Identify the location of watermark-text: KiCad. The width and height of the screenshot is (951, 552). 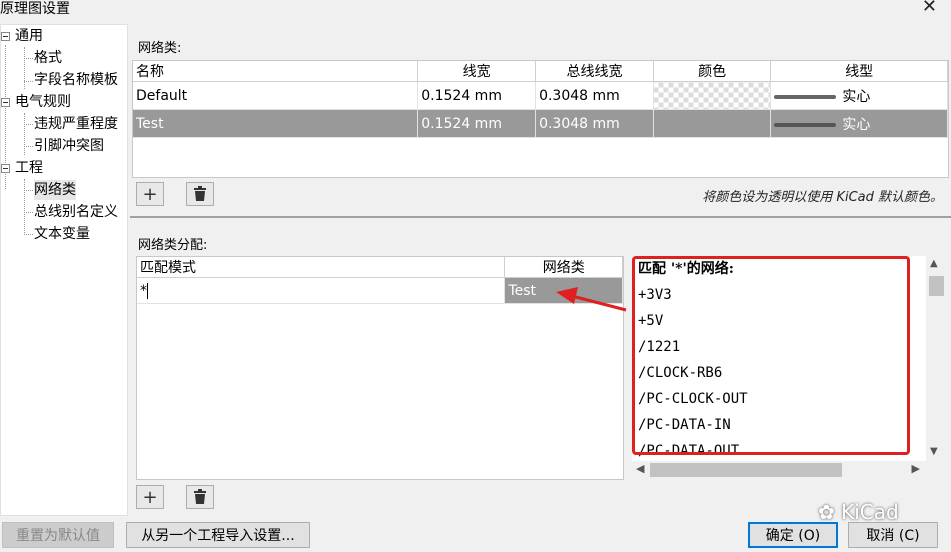
(870, 512).